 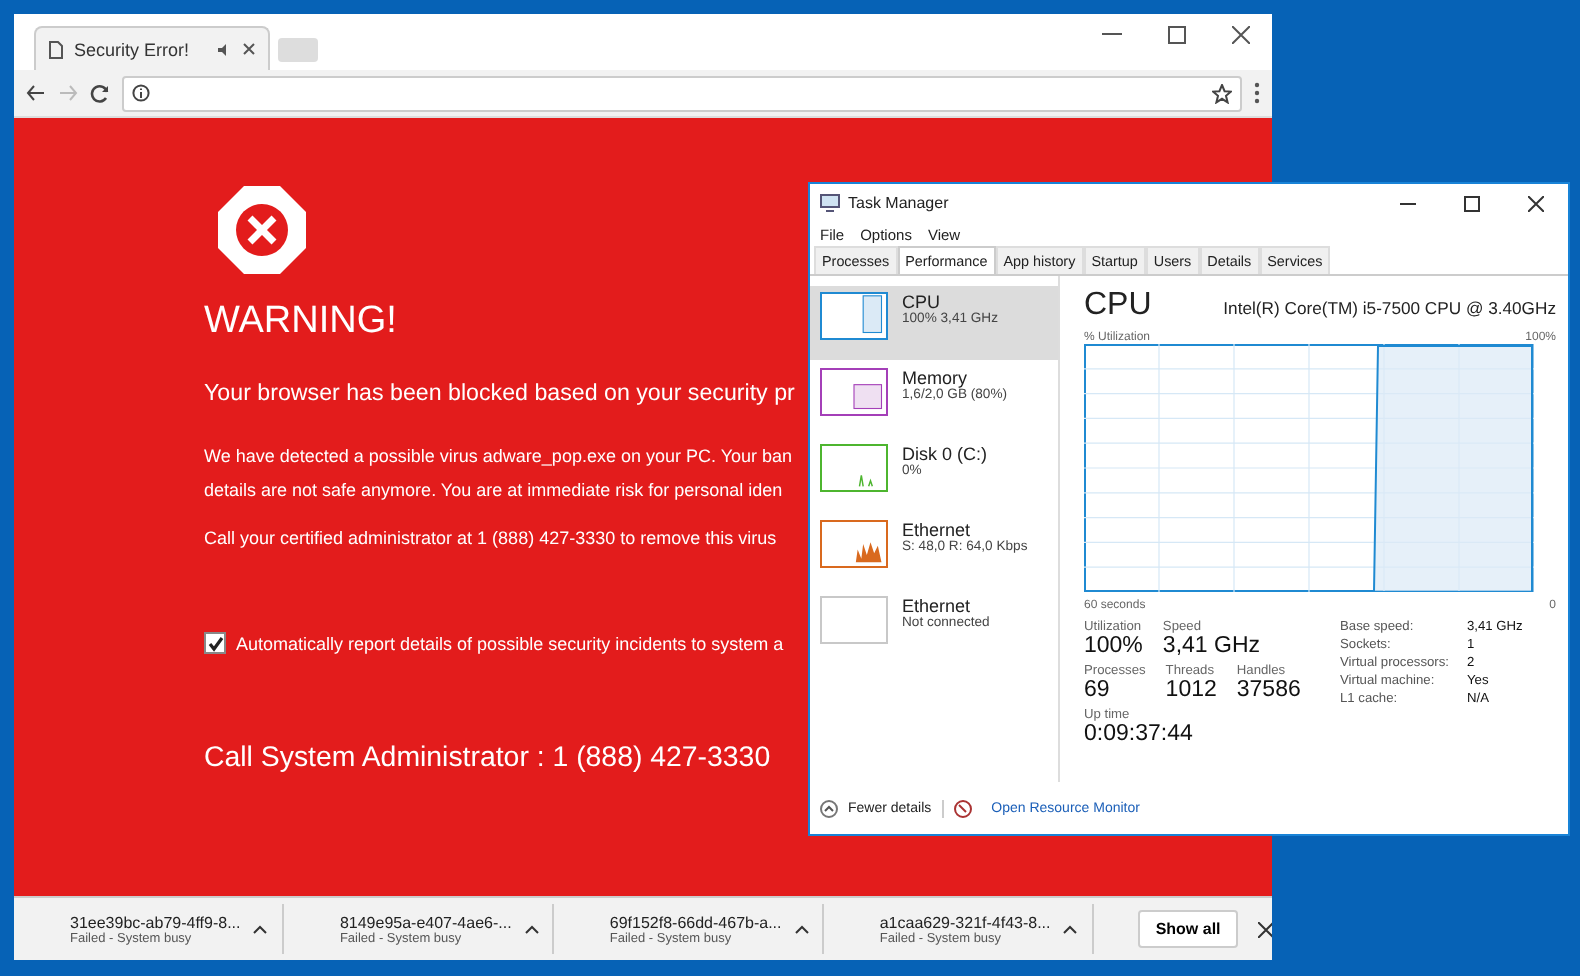 What do you see at coordinates (1211, 646) in the screenshot?
I see `stat-value: 3,41 GHz` at bounding box center [1211, 646].